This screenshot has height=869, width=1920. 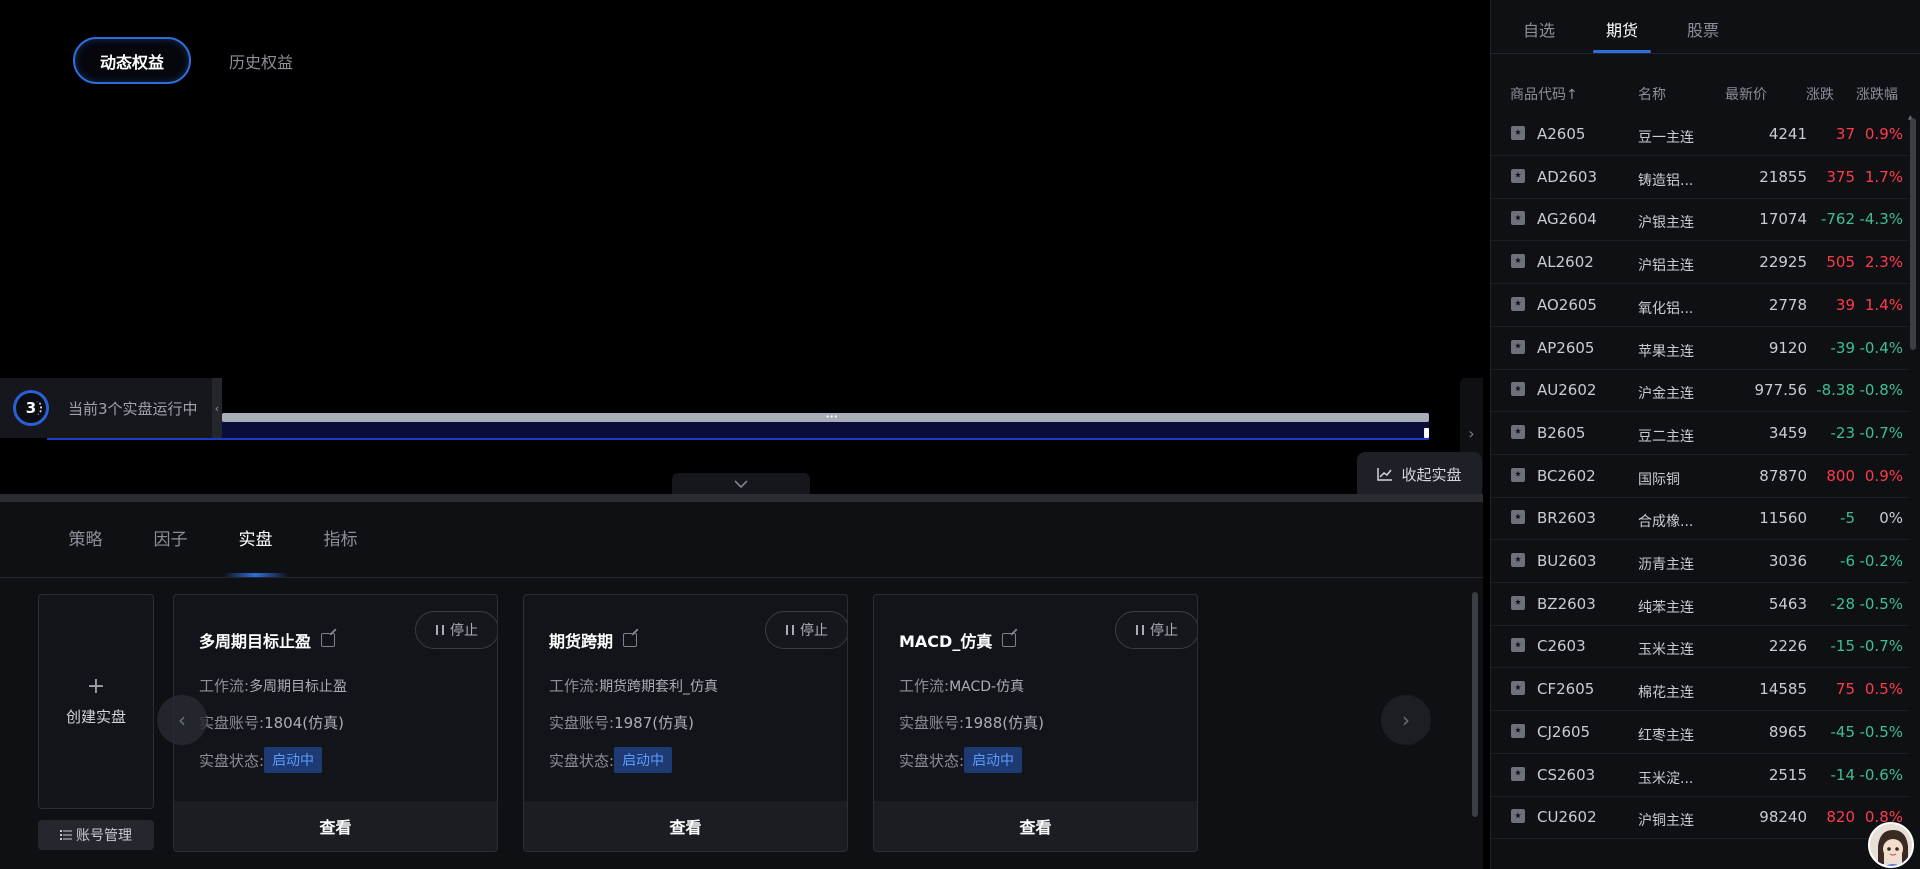 I want to click on account-value: 1988(仿真), so click(x=1004, y=723).